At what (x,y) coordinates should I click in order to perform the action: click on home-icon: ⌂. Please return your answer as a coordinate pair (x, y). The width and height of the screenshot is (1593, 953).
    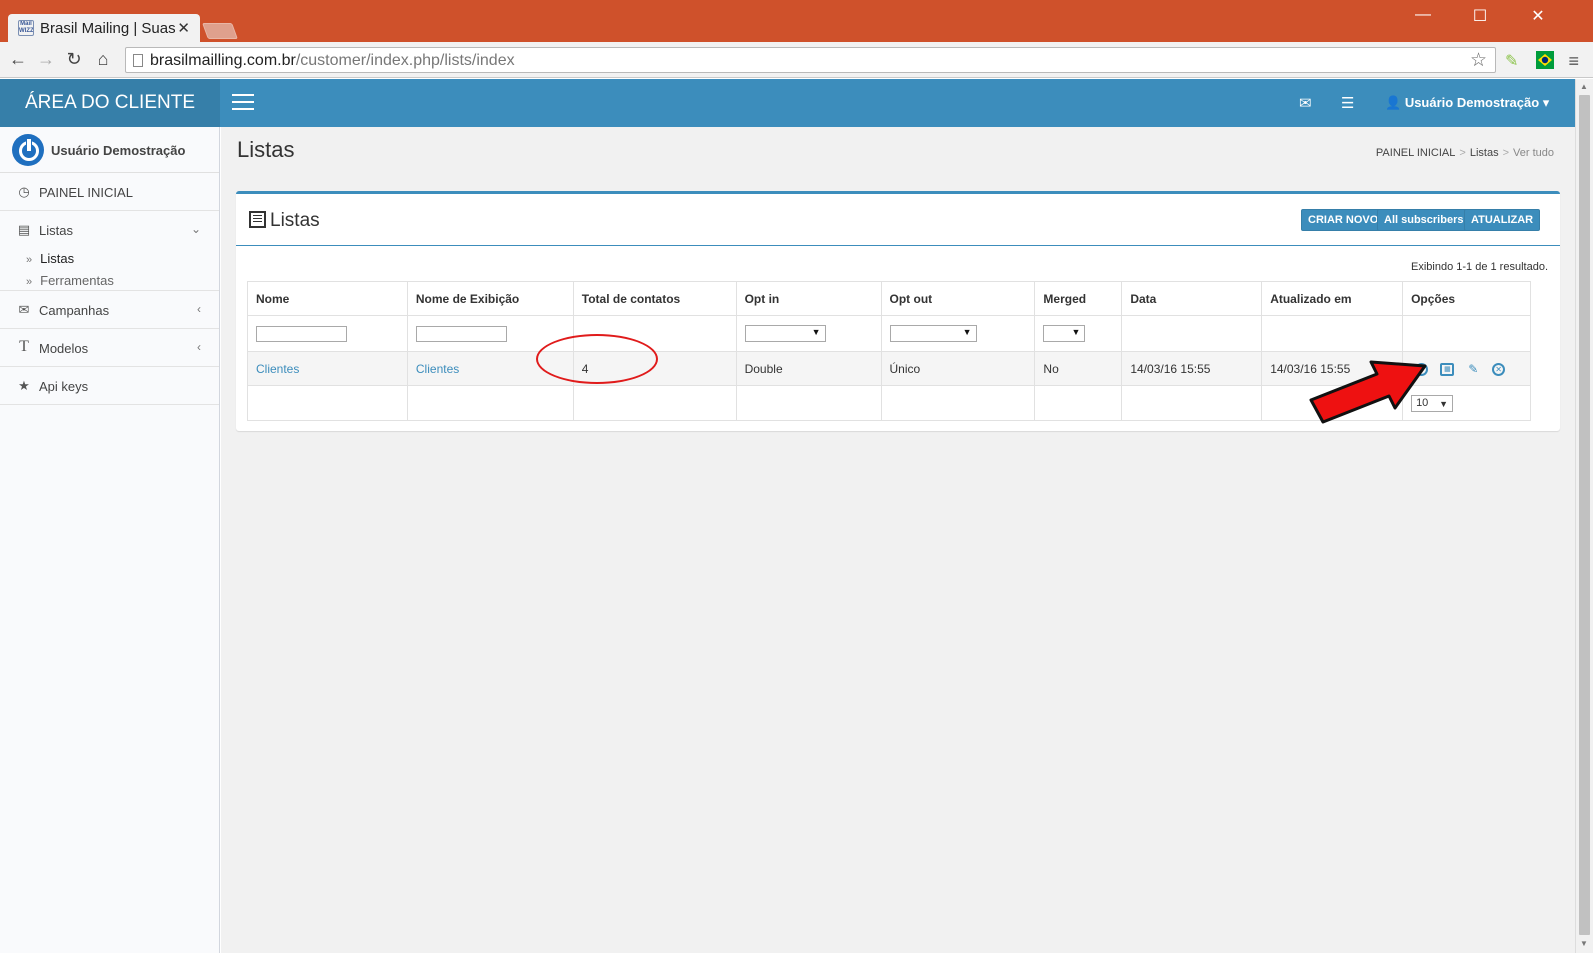
    Looking at the image, I should click on (103, 59).